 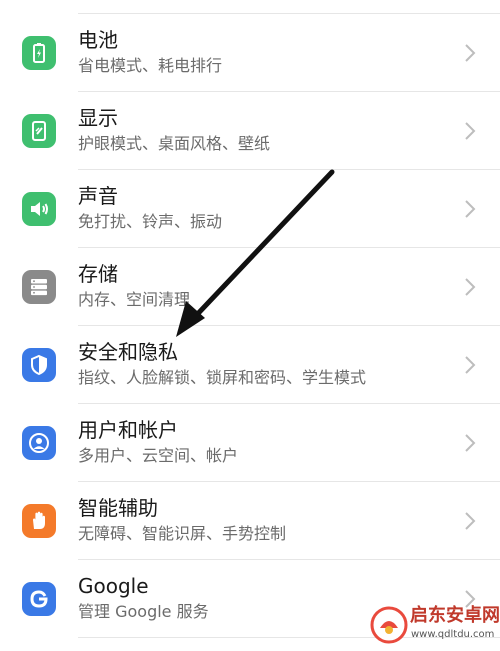 What do you see at coordinates (39, 131) in the screenshot?
I see `display-icon` at bounding box center [39, 131].